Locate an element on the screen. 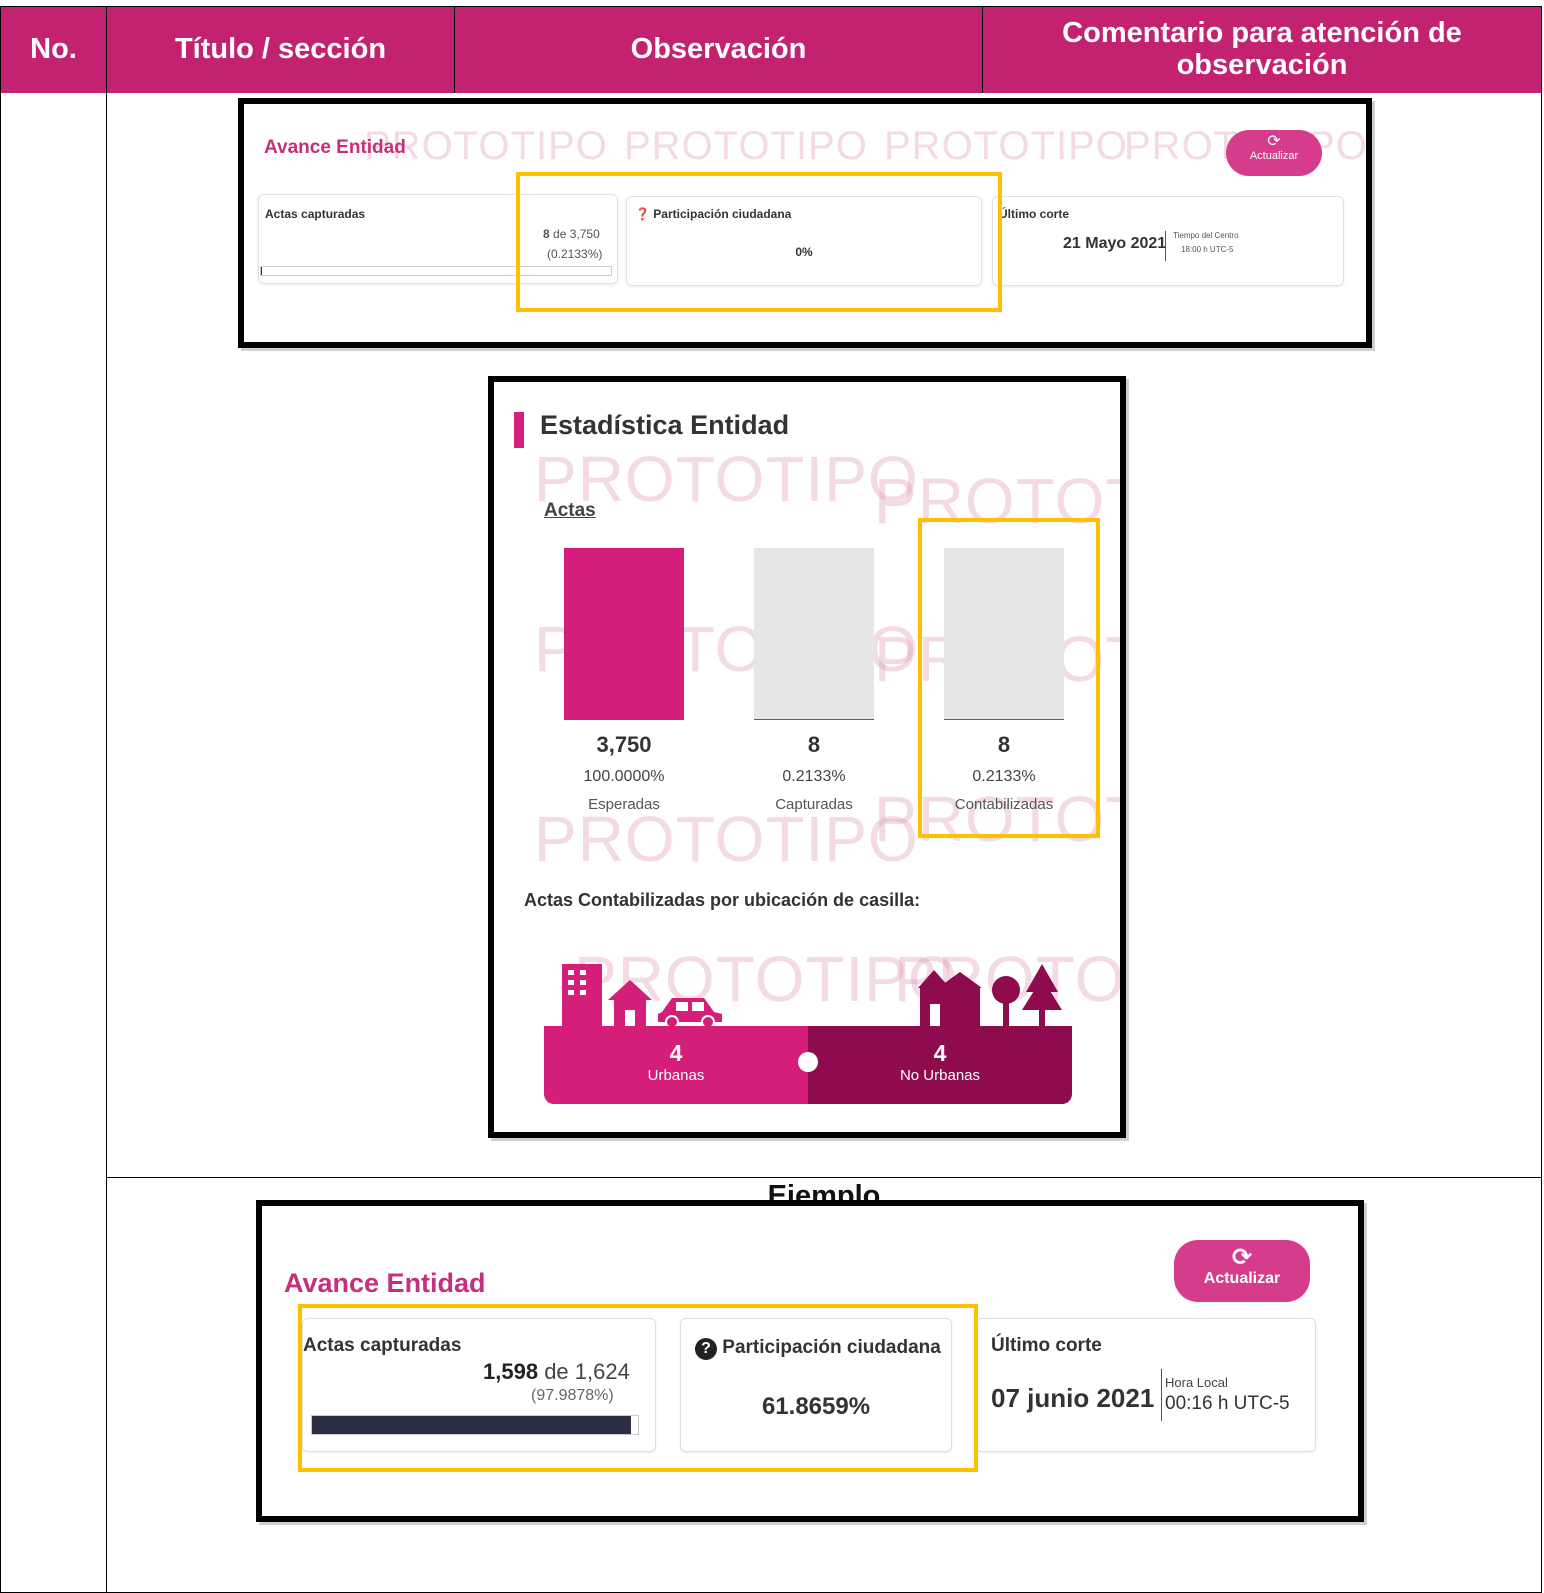 The width and height of the screenshot is (1544, 1593). segment-divider-dot is located at coordinates (808, 1062).